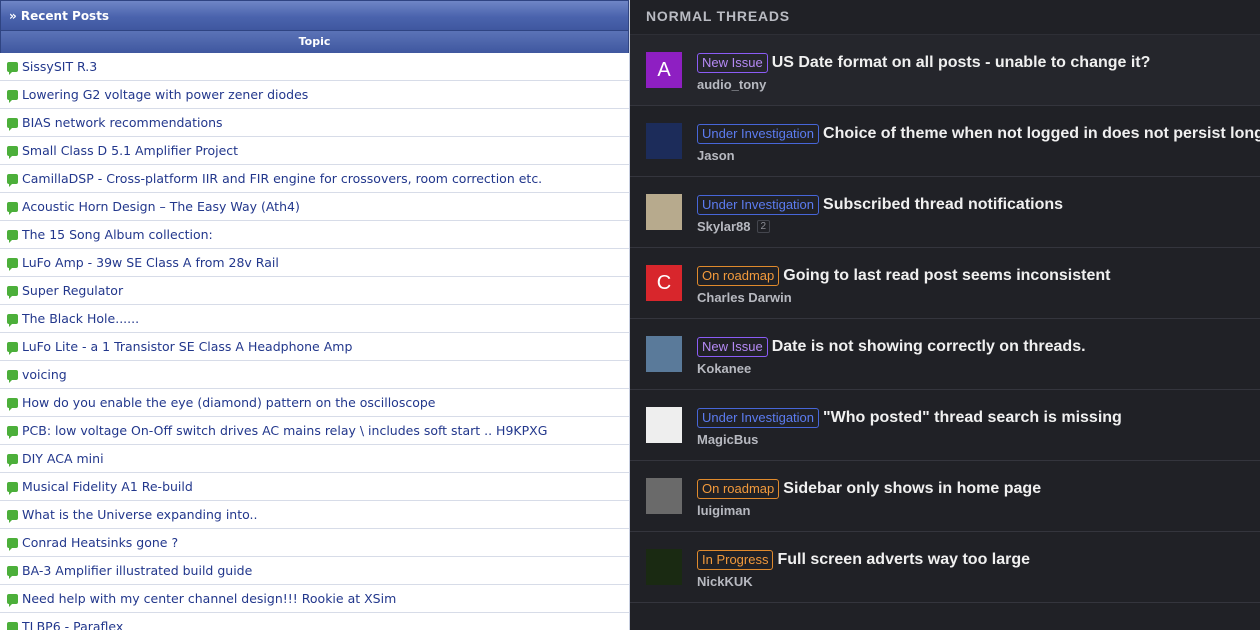  What do you see at coordinates (314, 263) in the screenshot?
I see `post-row: LuFo Amp - 39w SE Class A from 28v Rail` at bounding box center [314, 263].